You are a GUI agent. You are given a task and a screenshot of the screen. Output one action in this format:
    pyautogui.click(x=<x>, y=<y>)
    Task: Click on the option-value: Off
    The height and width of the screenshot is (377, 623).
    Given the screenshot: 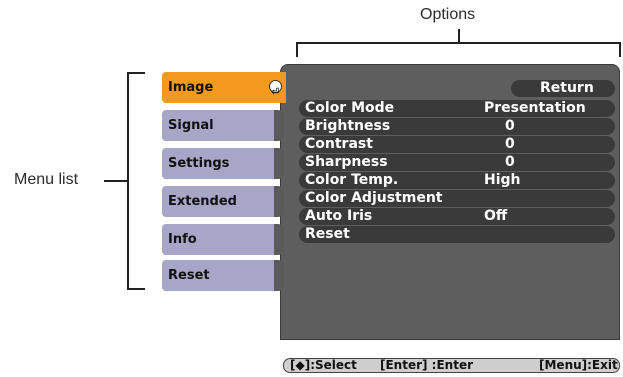 What is the action you would take?
    pyautogui.click(x=496, y=216)
    